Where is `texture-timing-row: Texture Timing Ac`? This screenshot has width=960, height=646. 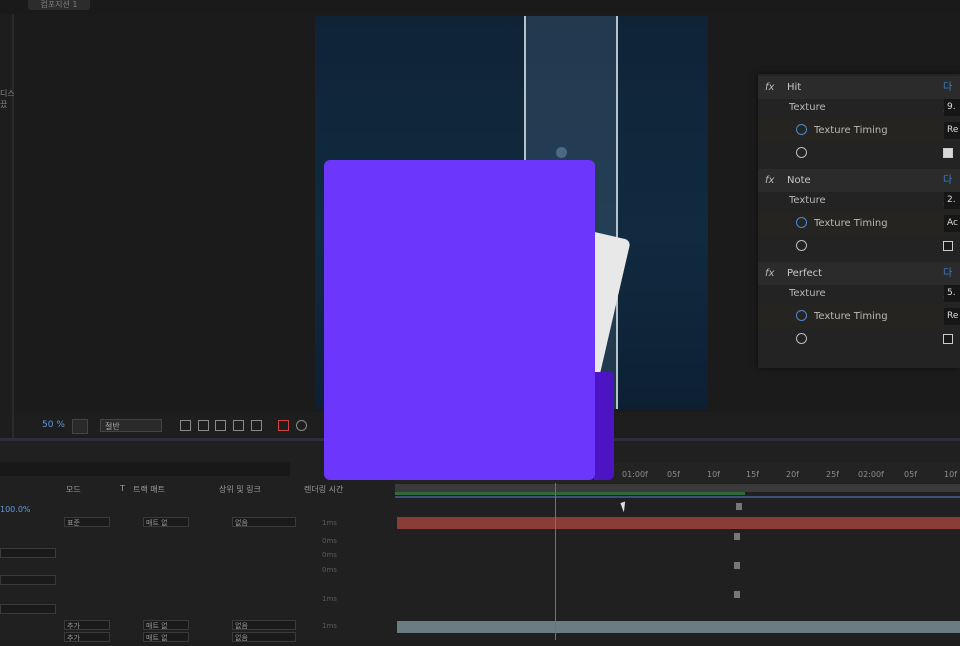
texture-timing-row: Texture Timing Ac is located at coordinates (859, 223).